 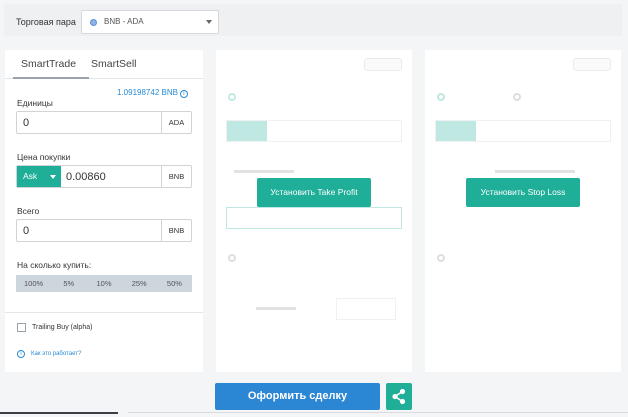 I want to click on share-button, so click(x=399, y=396).